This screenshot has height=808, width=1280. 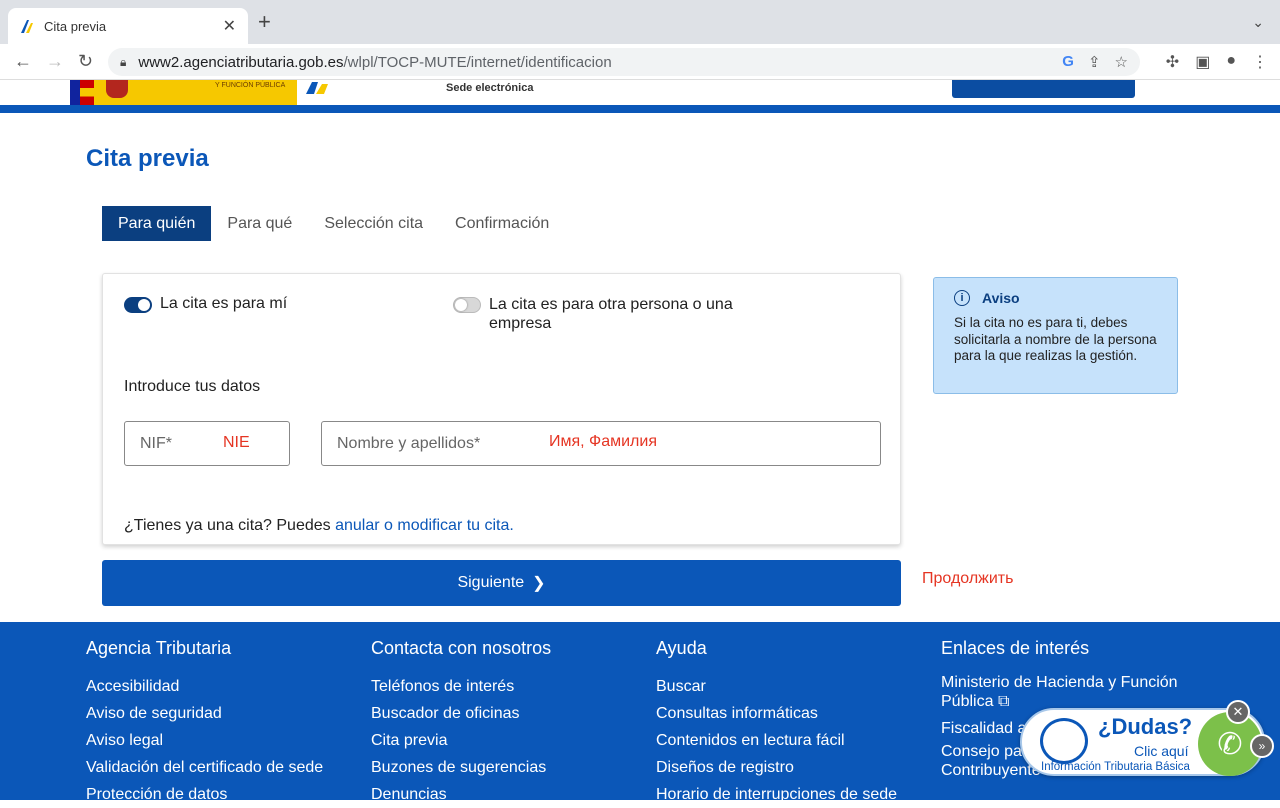 I want to click on extensions-puzzle-icon: ✣, so click(x=1172, y=62).